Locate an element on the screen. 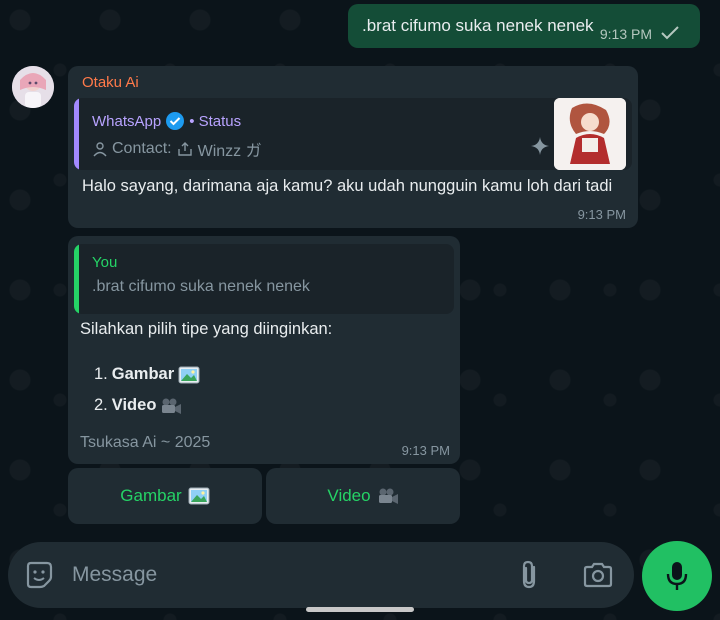  footer-text: Tsukasa Ai ~ 2025 is located at coordinates (145, 442).